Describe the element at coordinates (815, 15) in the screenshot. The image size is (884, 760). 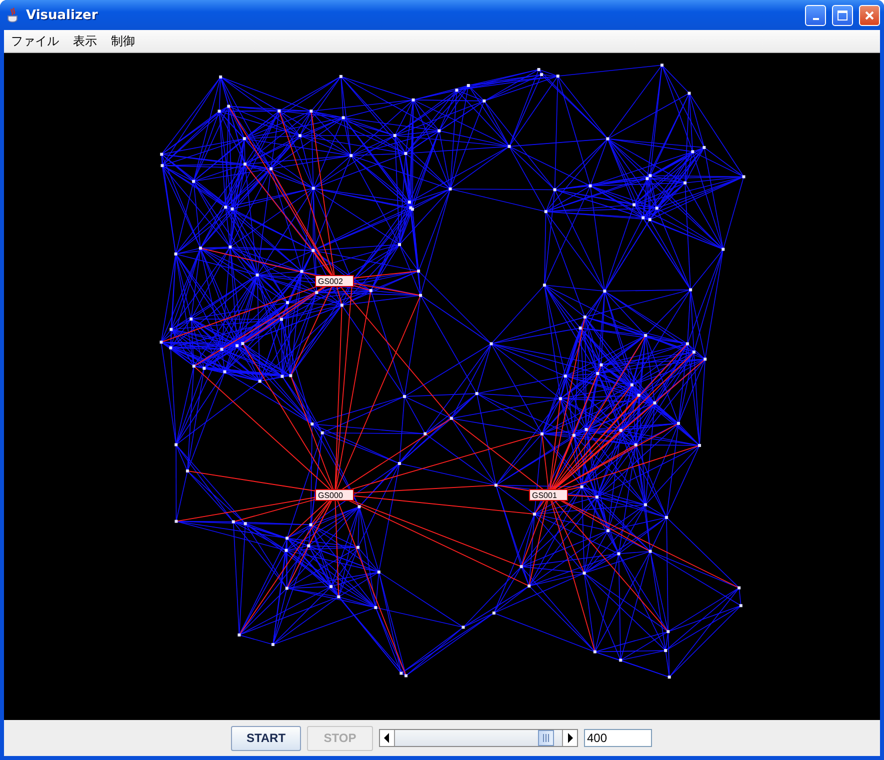
I see `minimize-button` at that location.